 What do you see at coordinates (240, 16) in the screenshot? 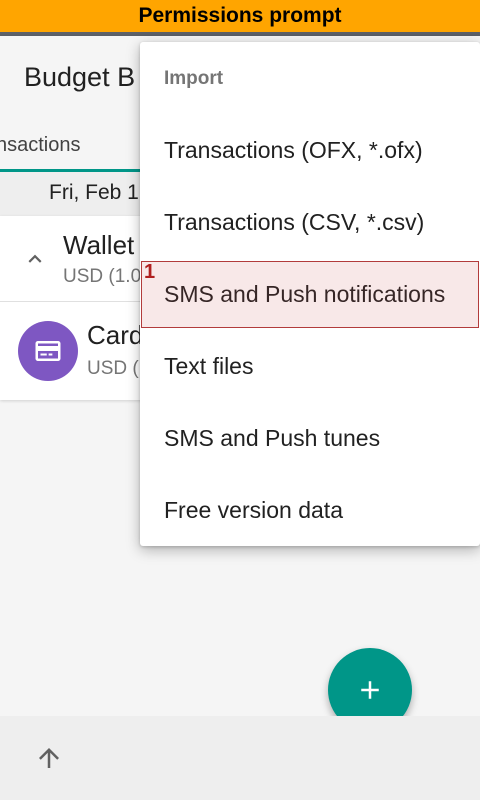
I see `permissions-prompt-banner: Permissions prompt` at bounding box center [240, 16].